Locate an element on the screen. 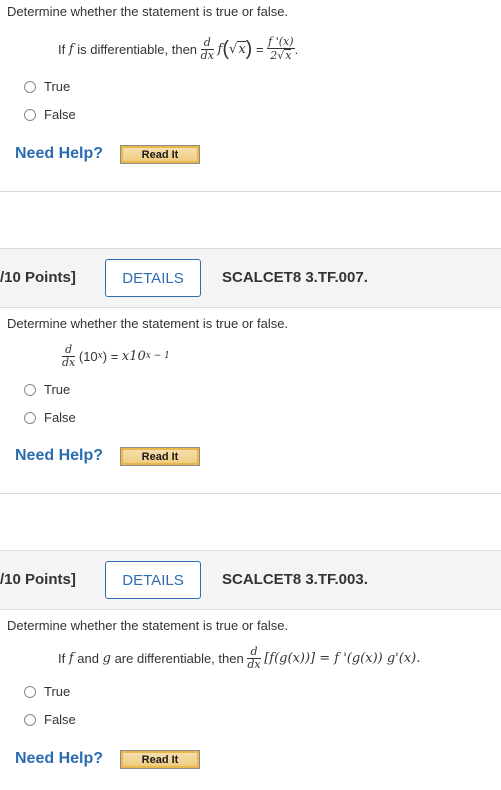 This screenshot has width=501, height=790. q1-sqrt-symbol: √ is located at coordinates (233, 49).